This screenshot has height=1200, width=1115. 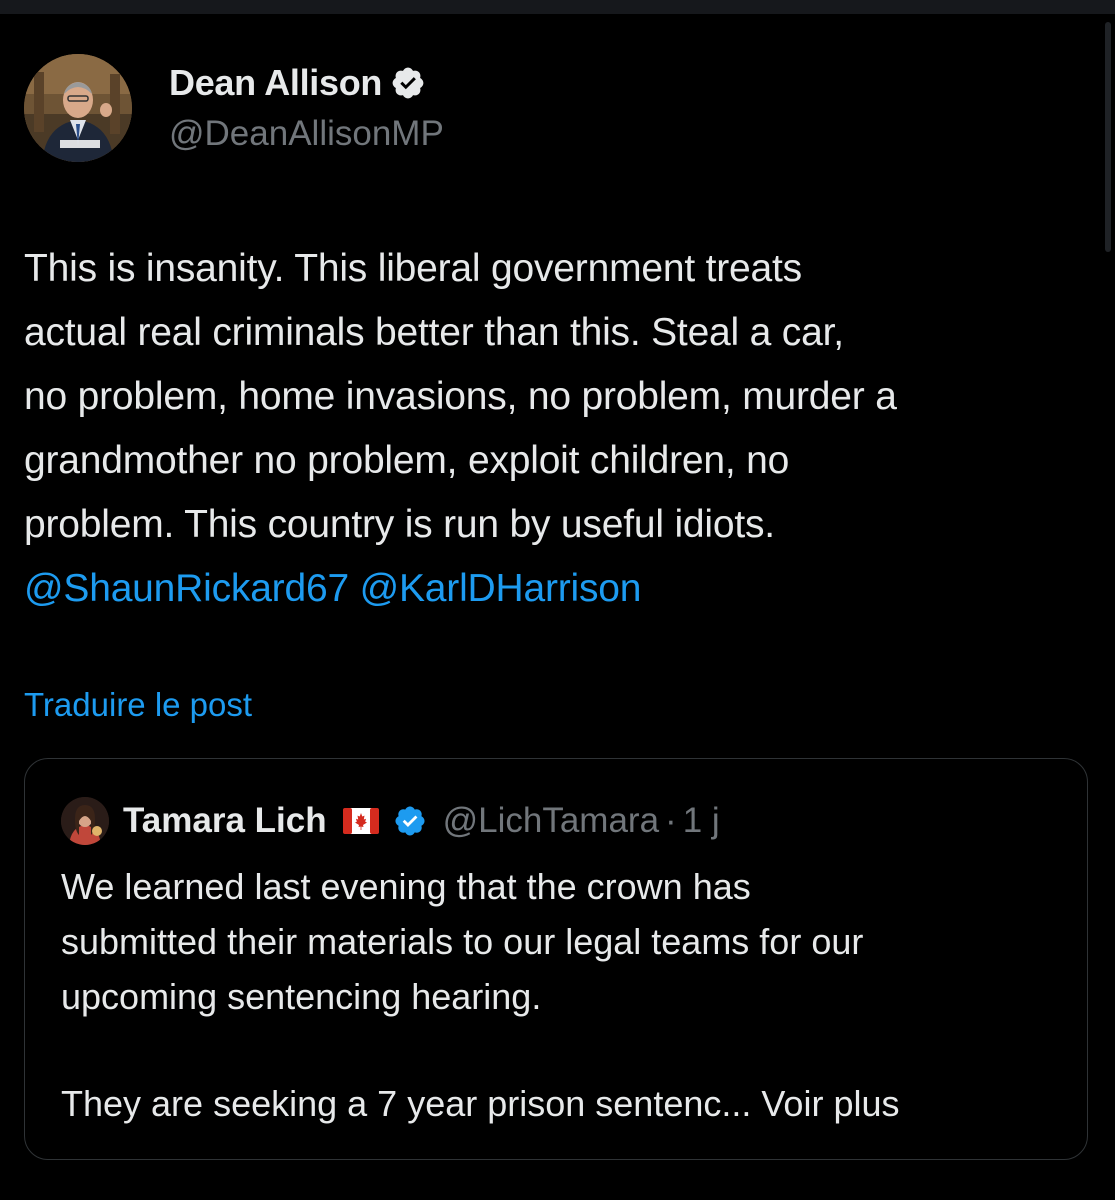 I want to click on author-avatar-photo-icon, so click(x=78, y=108).